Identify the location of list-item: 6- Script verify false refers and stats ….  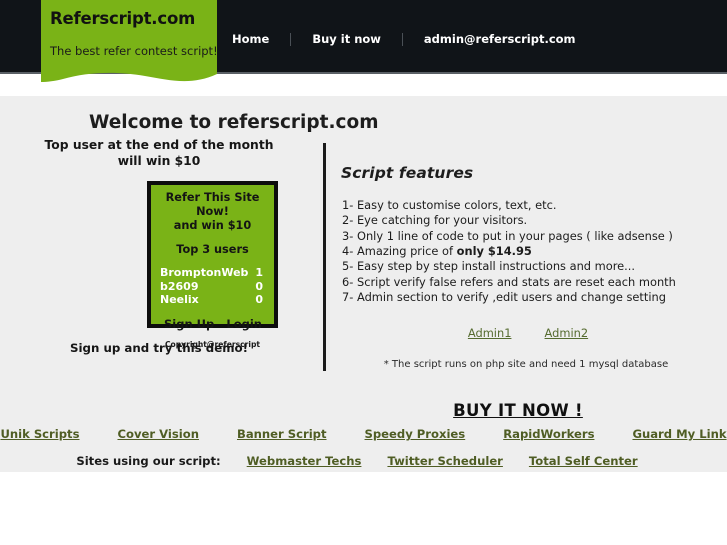
(526, 282).